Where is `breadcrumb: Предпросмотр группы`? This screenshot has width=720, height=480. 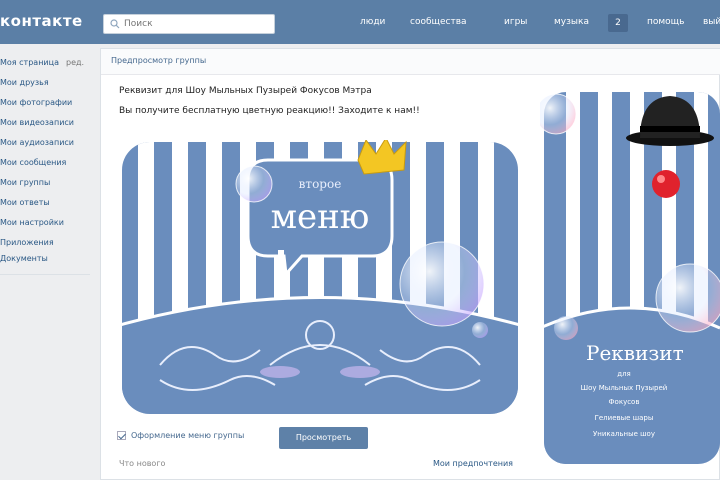 breadcrumb: Предпросмотр группы is located at coordinates (158, 60).